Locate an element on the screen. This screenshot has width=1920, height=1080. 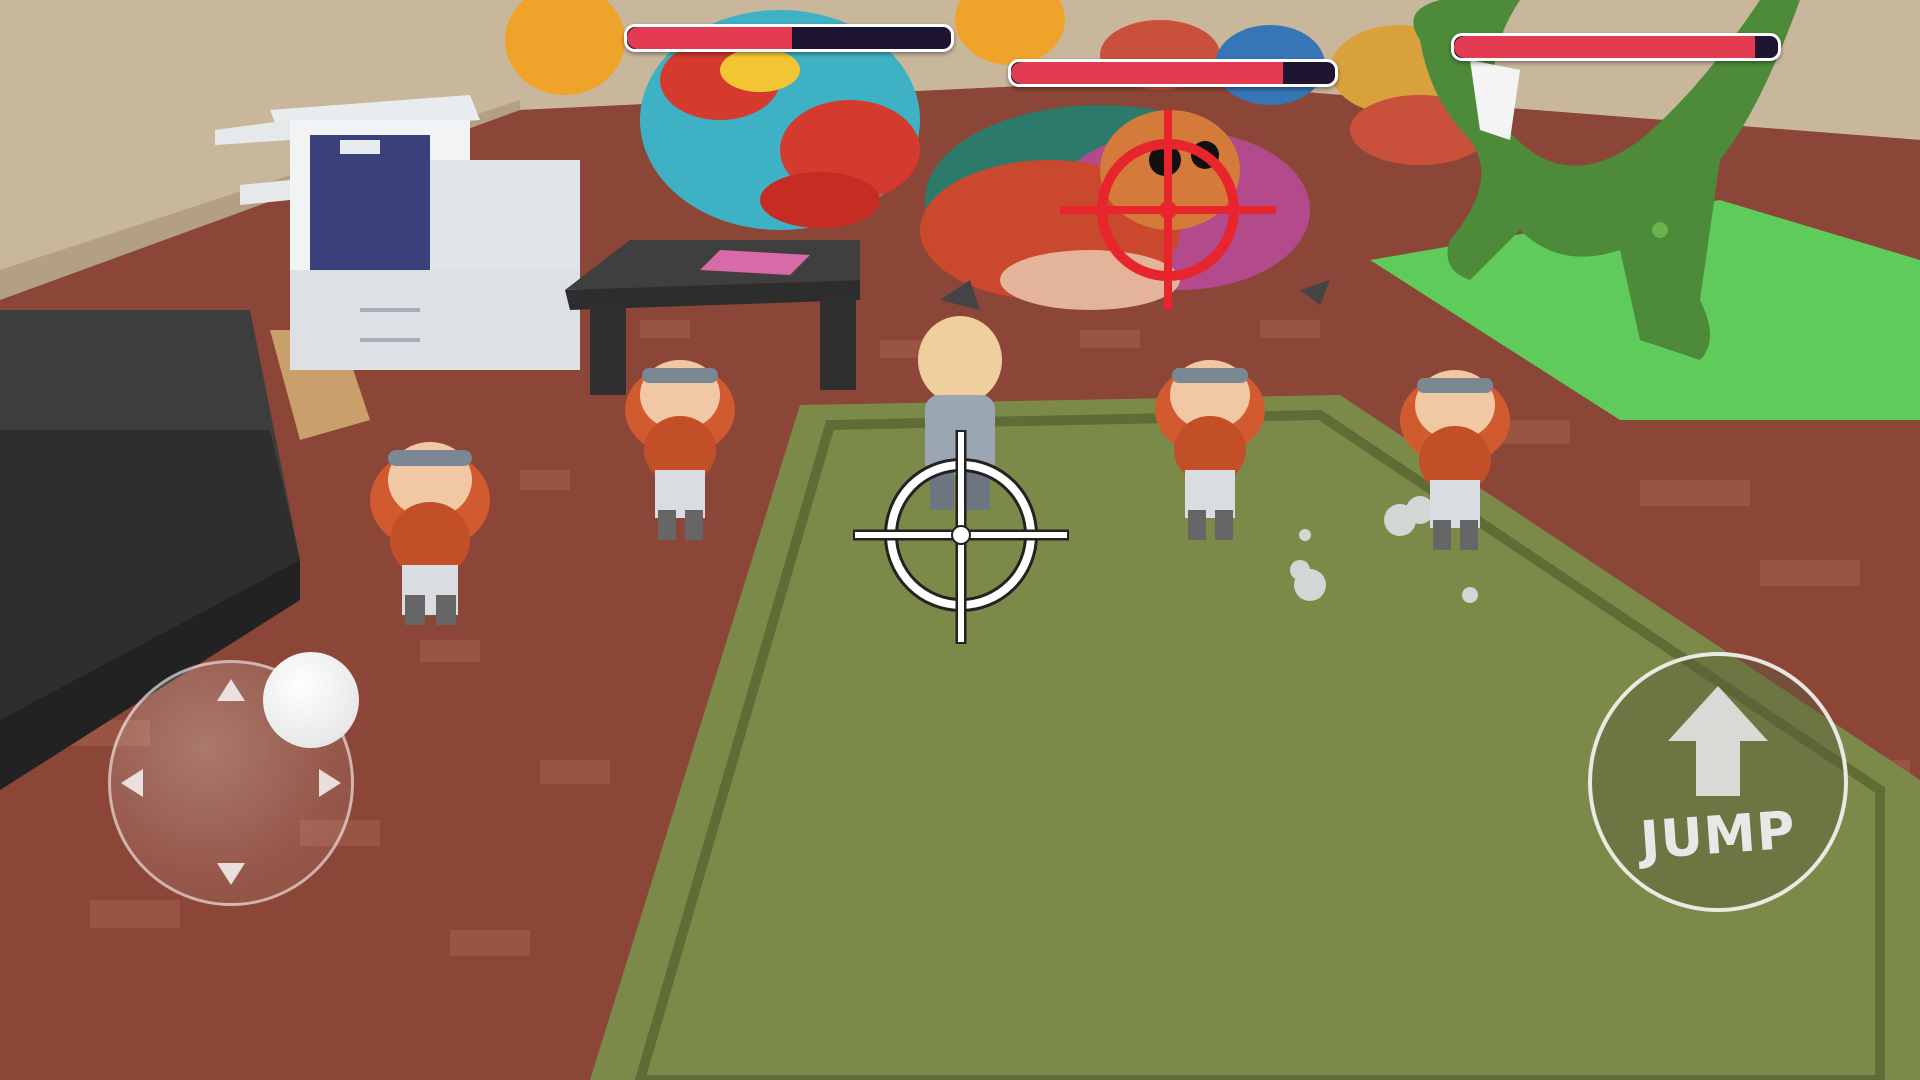
up-arrow-icon is located at coordinates (1718, 741).